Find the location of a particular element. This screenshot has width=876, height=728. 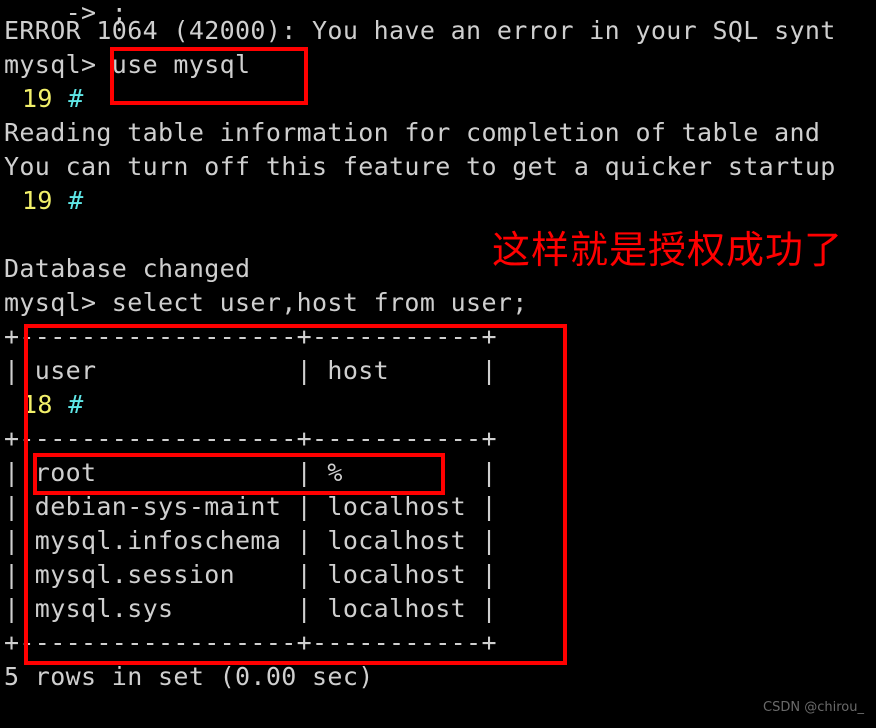

terminal-line-database-changed: Database changed is located at coordinates (127, 268).